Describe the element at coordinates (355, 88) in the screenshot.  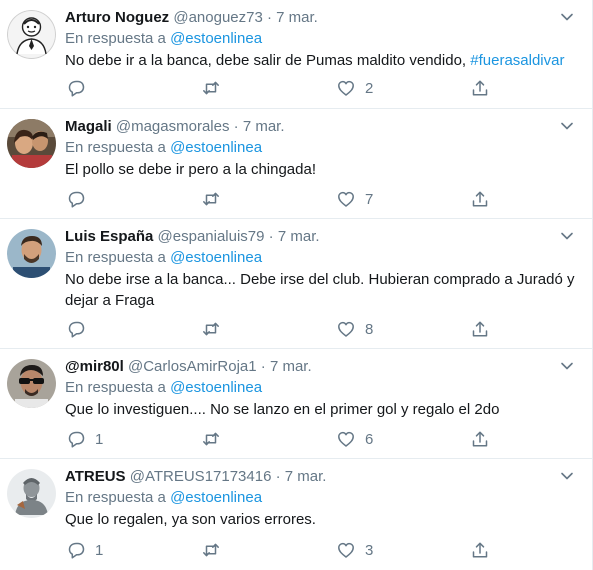
I see `like-button: 2` at that location.